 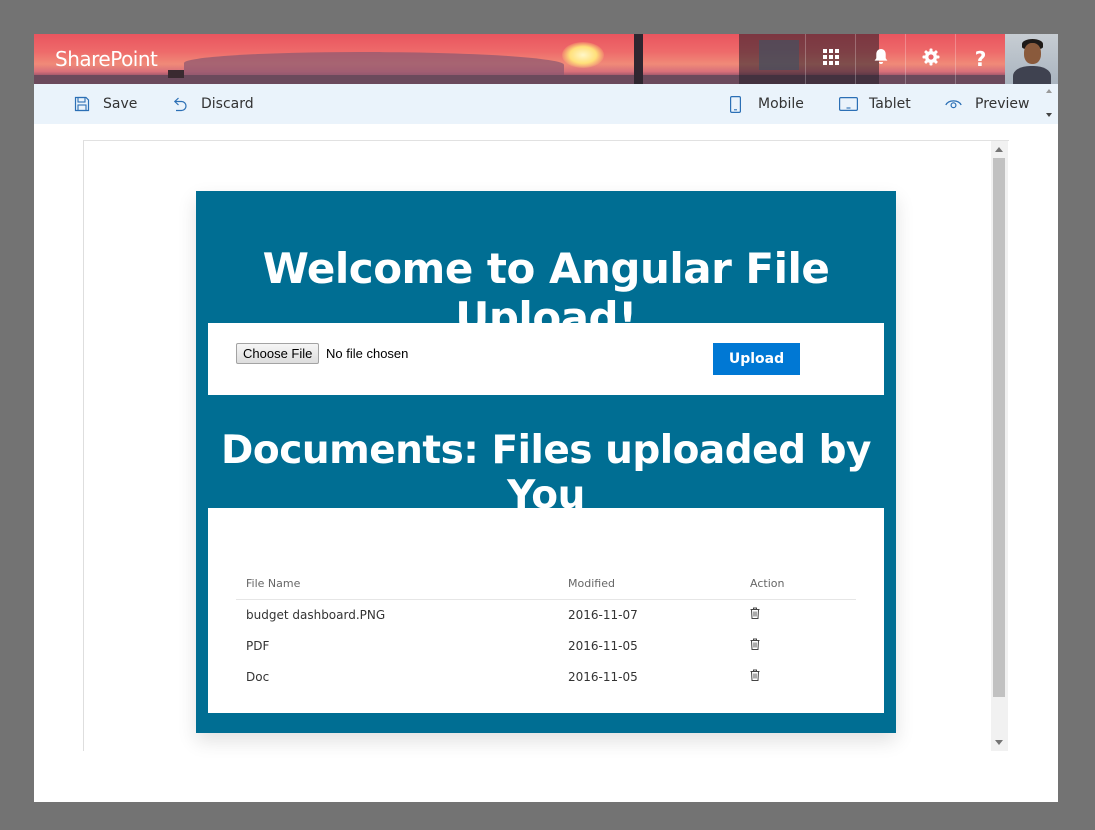 I want to click on upload-button: Upload, so click(x=756, y=359).